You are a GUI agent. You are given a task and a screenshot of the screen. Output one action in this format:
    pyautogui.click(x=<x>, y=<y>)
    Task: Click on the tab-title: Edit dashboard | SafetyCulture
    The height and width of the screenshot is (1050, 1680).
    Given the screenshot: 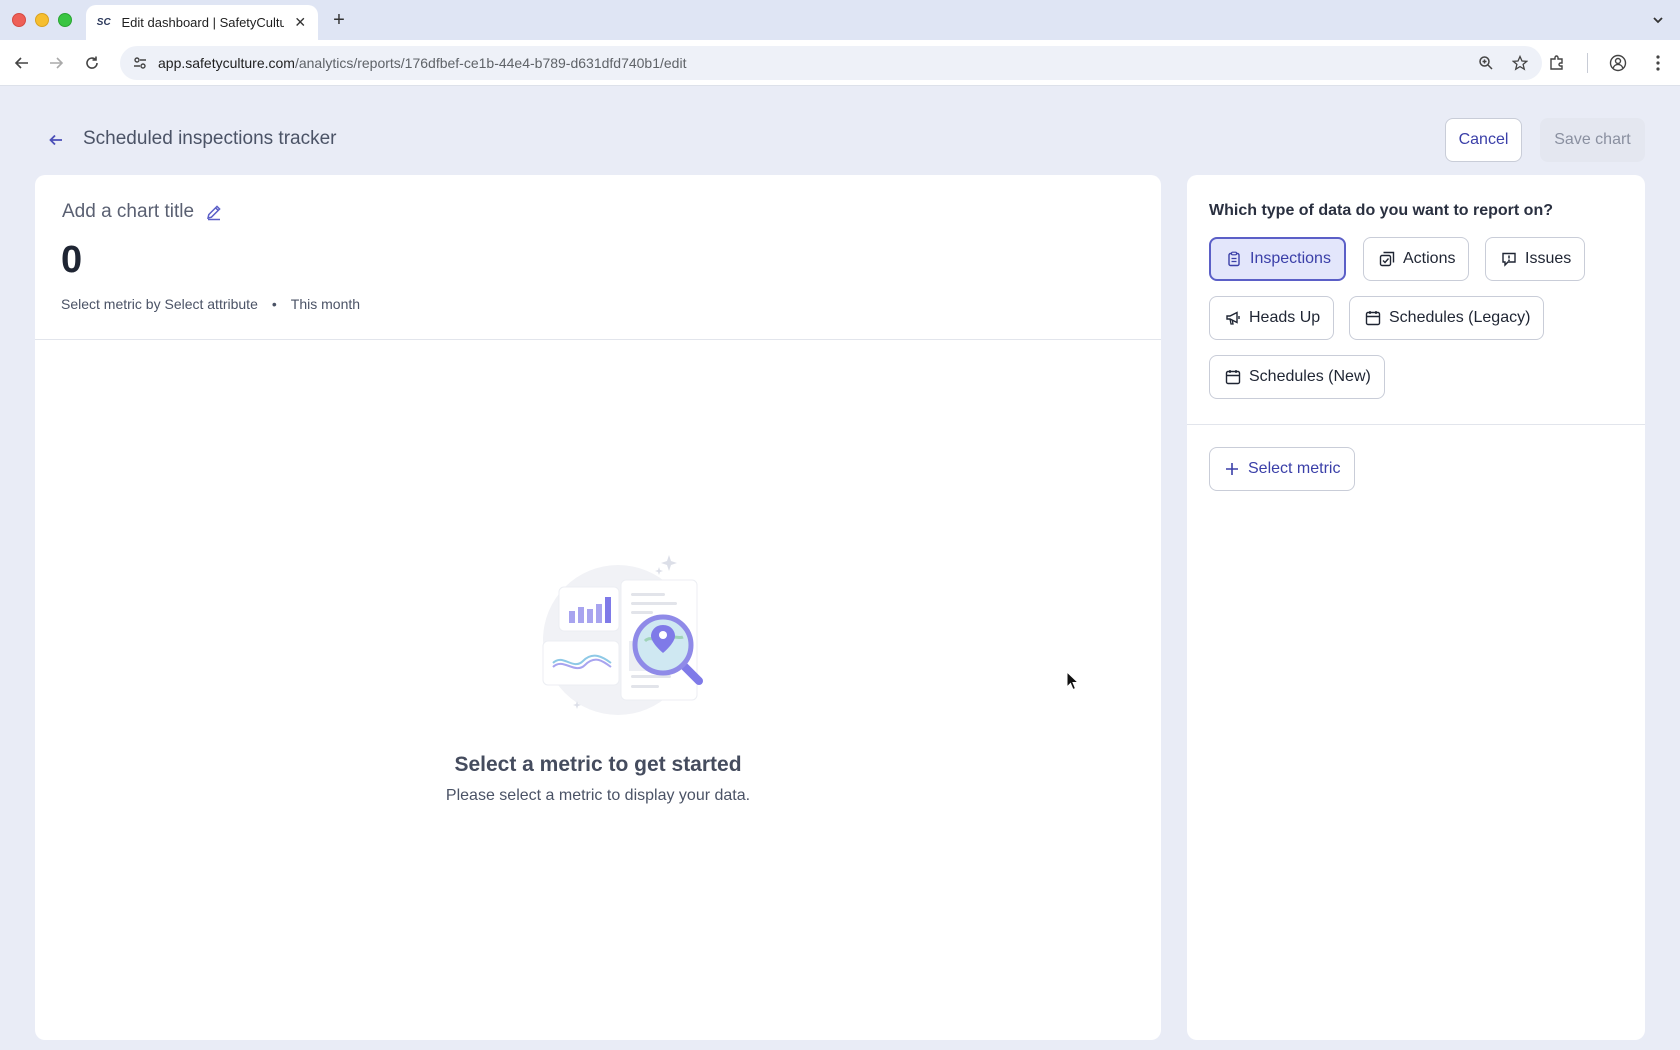 What is the action you would take?
    pyautogui.click(x=203, y=22)
    